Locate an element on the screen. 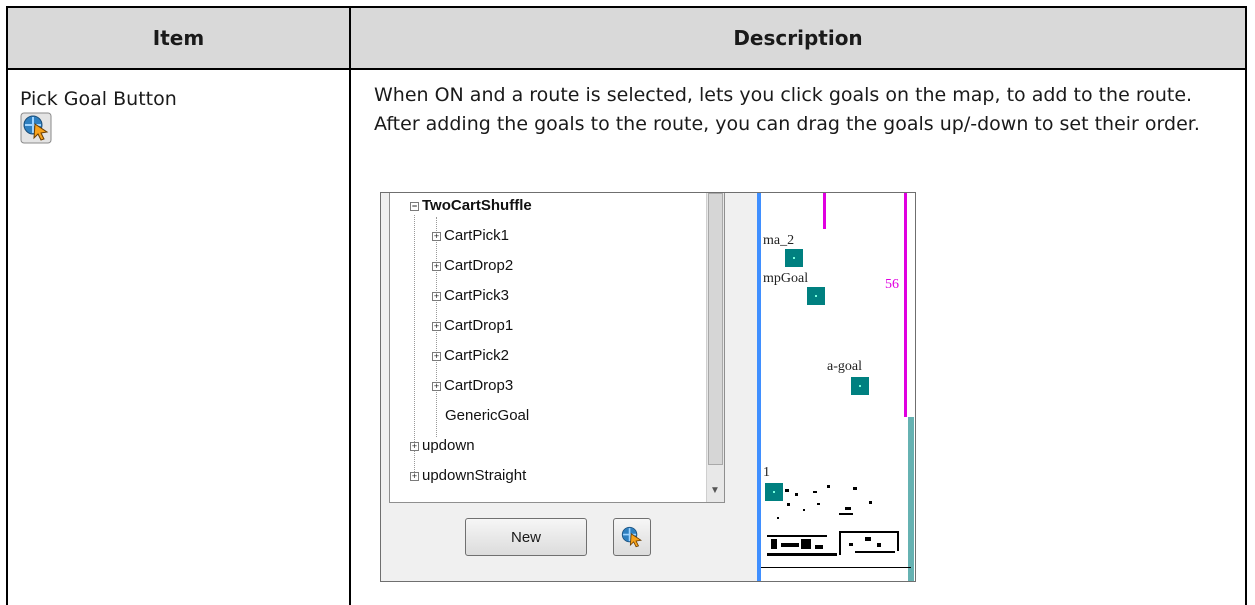 This screenshot has height=605, width=1255. table-header-row: Item Description is located at coordinates (626, 39).